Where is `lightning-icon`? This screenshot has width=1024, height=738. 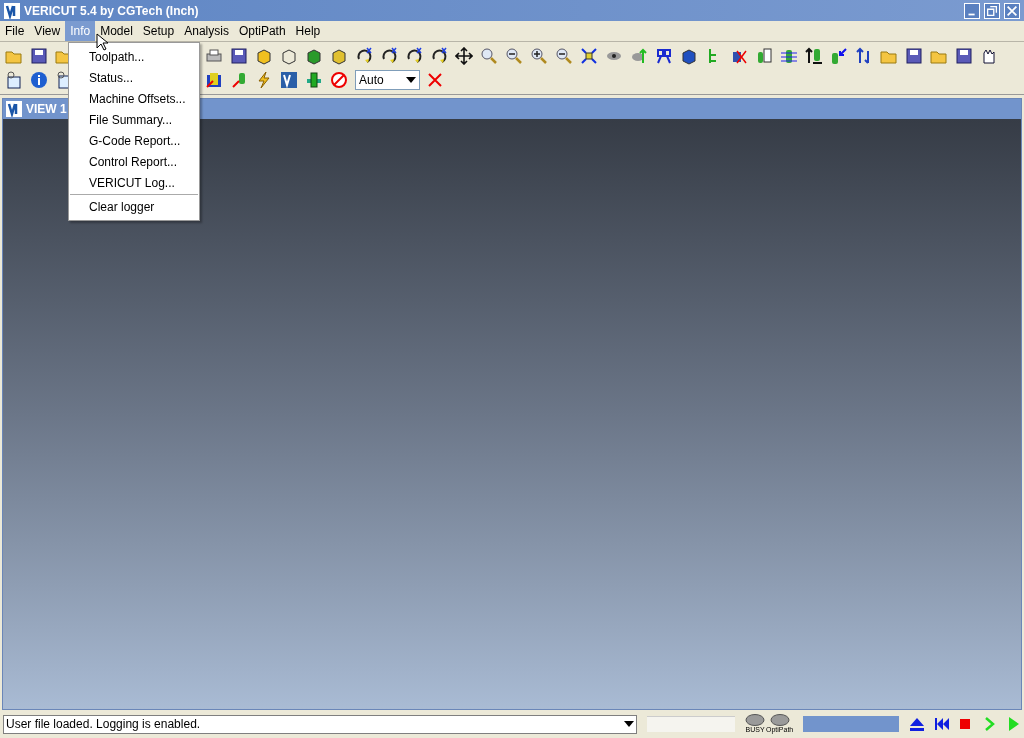
lightning-icon is located at coordinates (264, 80).